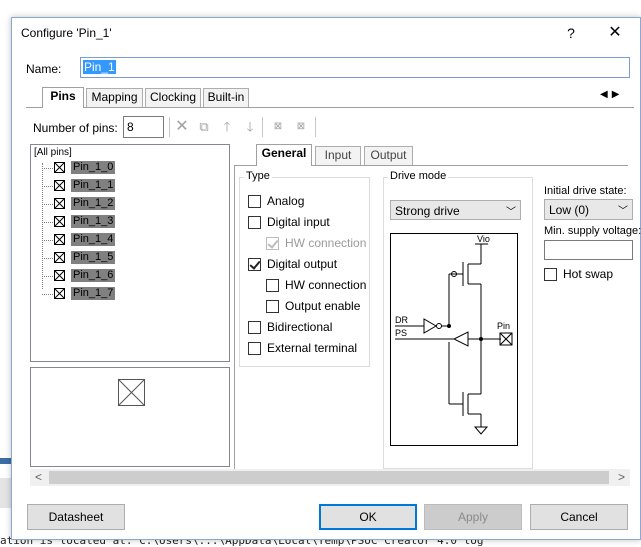 The width and height of the screenshot is (641, 547). Describe the element at coordinates (588, 274) in the screenshot. I see `hot-swap-label: Hot swap` at that location.